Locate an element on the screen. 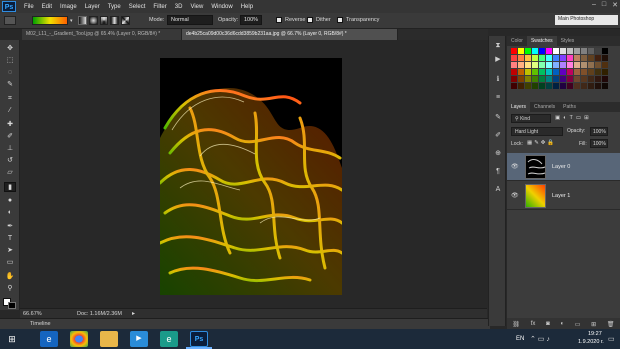 This screenshot has height=349, width=620. maximize-button: □ is located at coordinates (604, 5).